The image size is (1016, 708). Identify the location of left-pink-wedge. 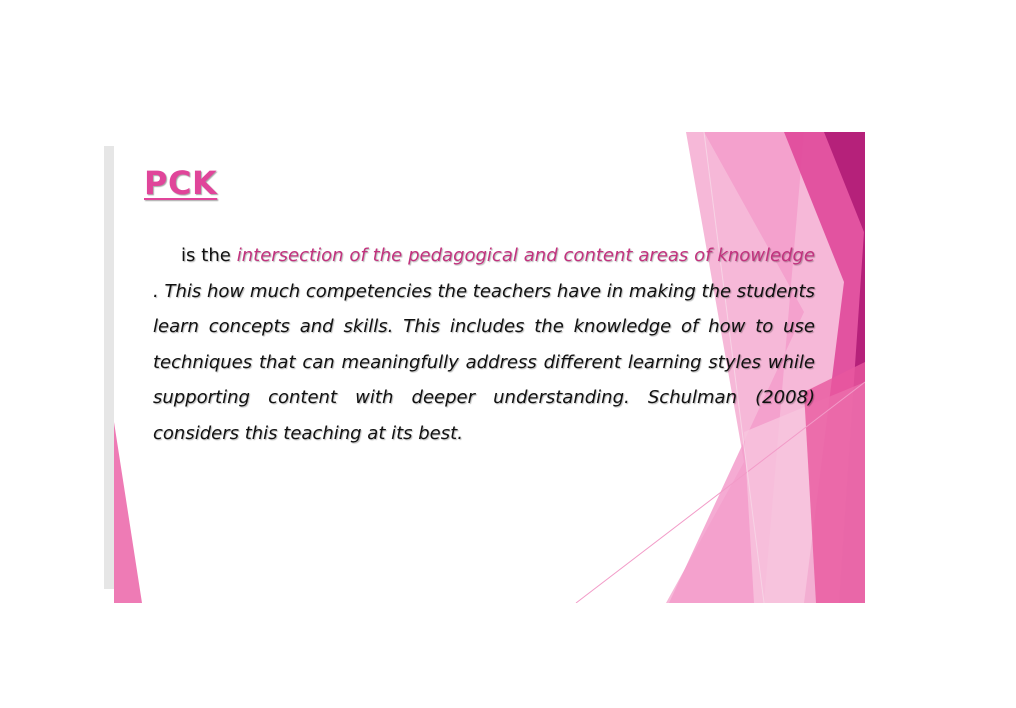
(128, 512).